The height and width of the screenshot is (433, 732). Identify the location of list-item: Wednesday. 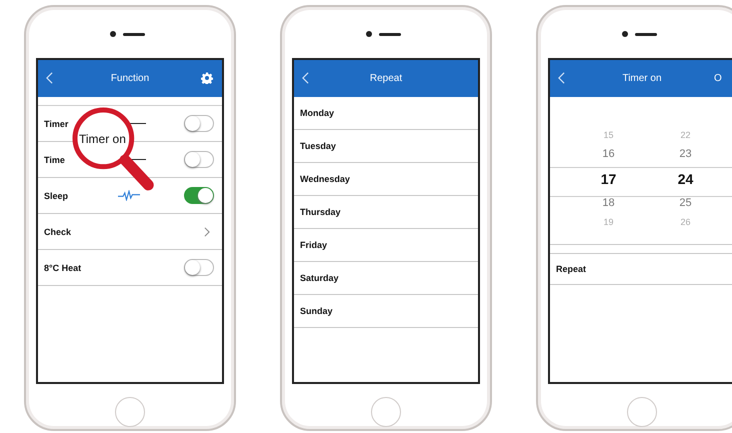
(386, 179).